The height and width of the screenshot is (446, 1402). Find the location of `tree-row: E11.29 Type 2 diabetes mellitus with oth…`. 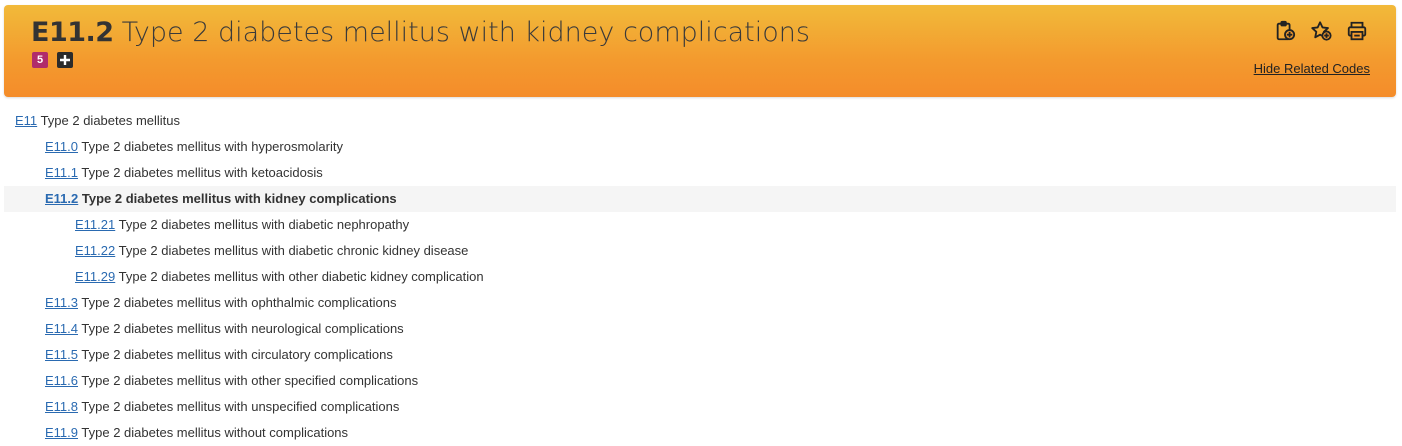

tree-row: E11.29 Type 2 diabetes mellitus with oth… is located at coordinates (700, 277).